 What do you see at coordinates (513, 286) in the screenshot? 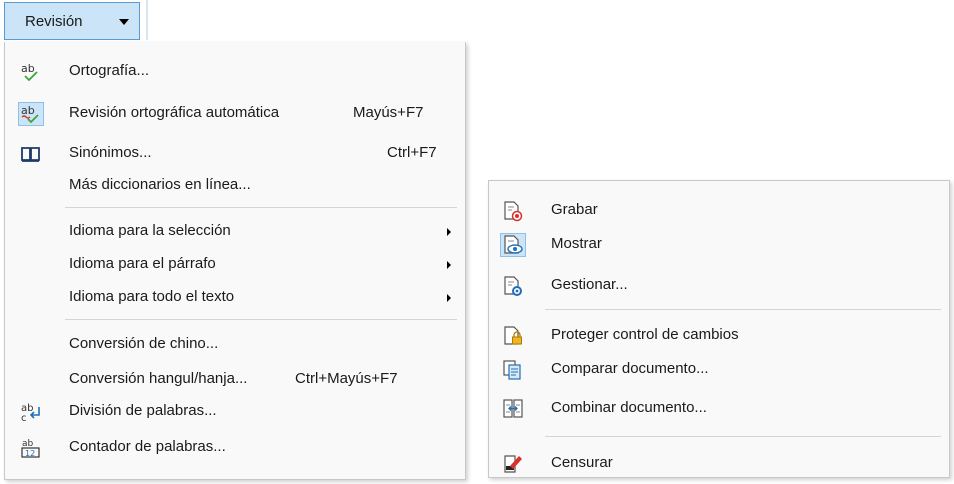
I see `manage-changes-icon` at bounding box center [513, 286].